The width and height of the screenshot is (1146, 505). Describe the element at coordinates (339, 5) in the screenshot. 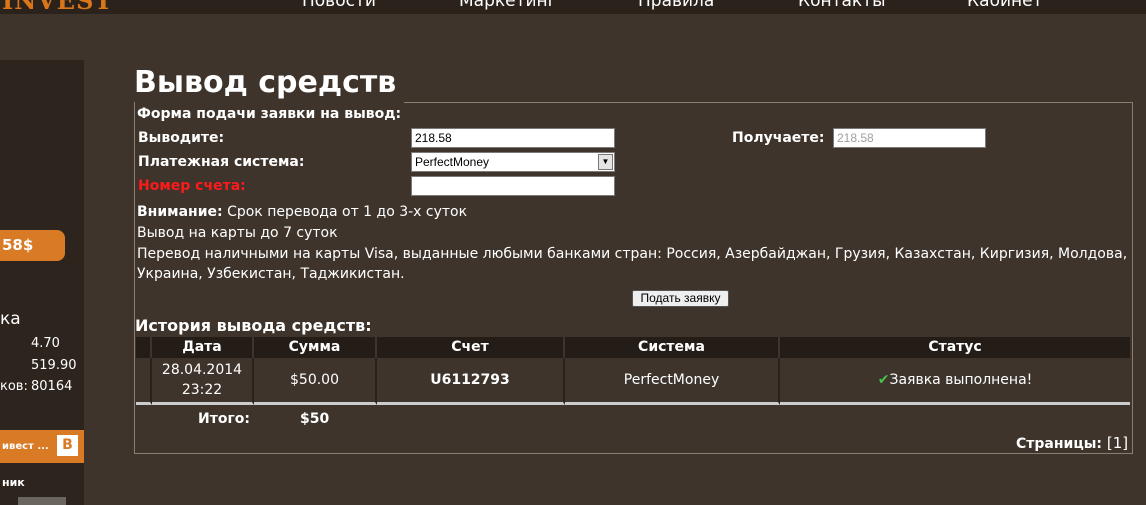

I see `nav-news: Новости` at that location.